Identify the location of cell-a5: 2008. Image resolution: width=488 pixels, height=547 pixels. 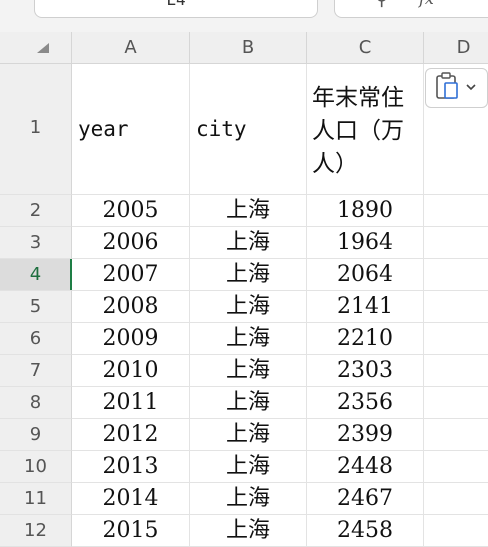
(131, 307).